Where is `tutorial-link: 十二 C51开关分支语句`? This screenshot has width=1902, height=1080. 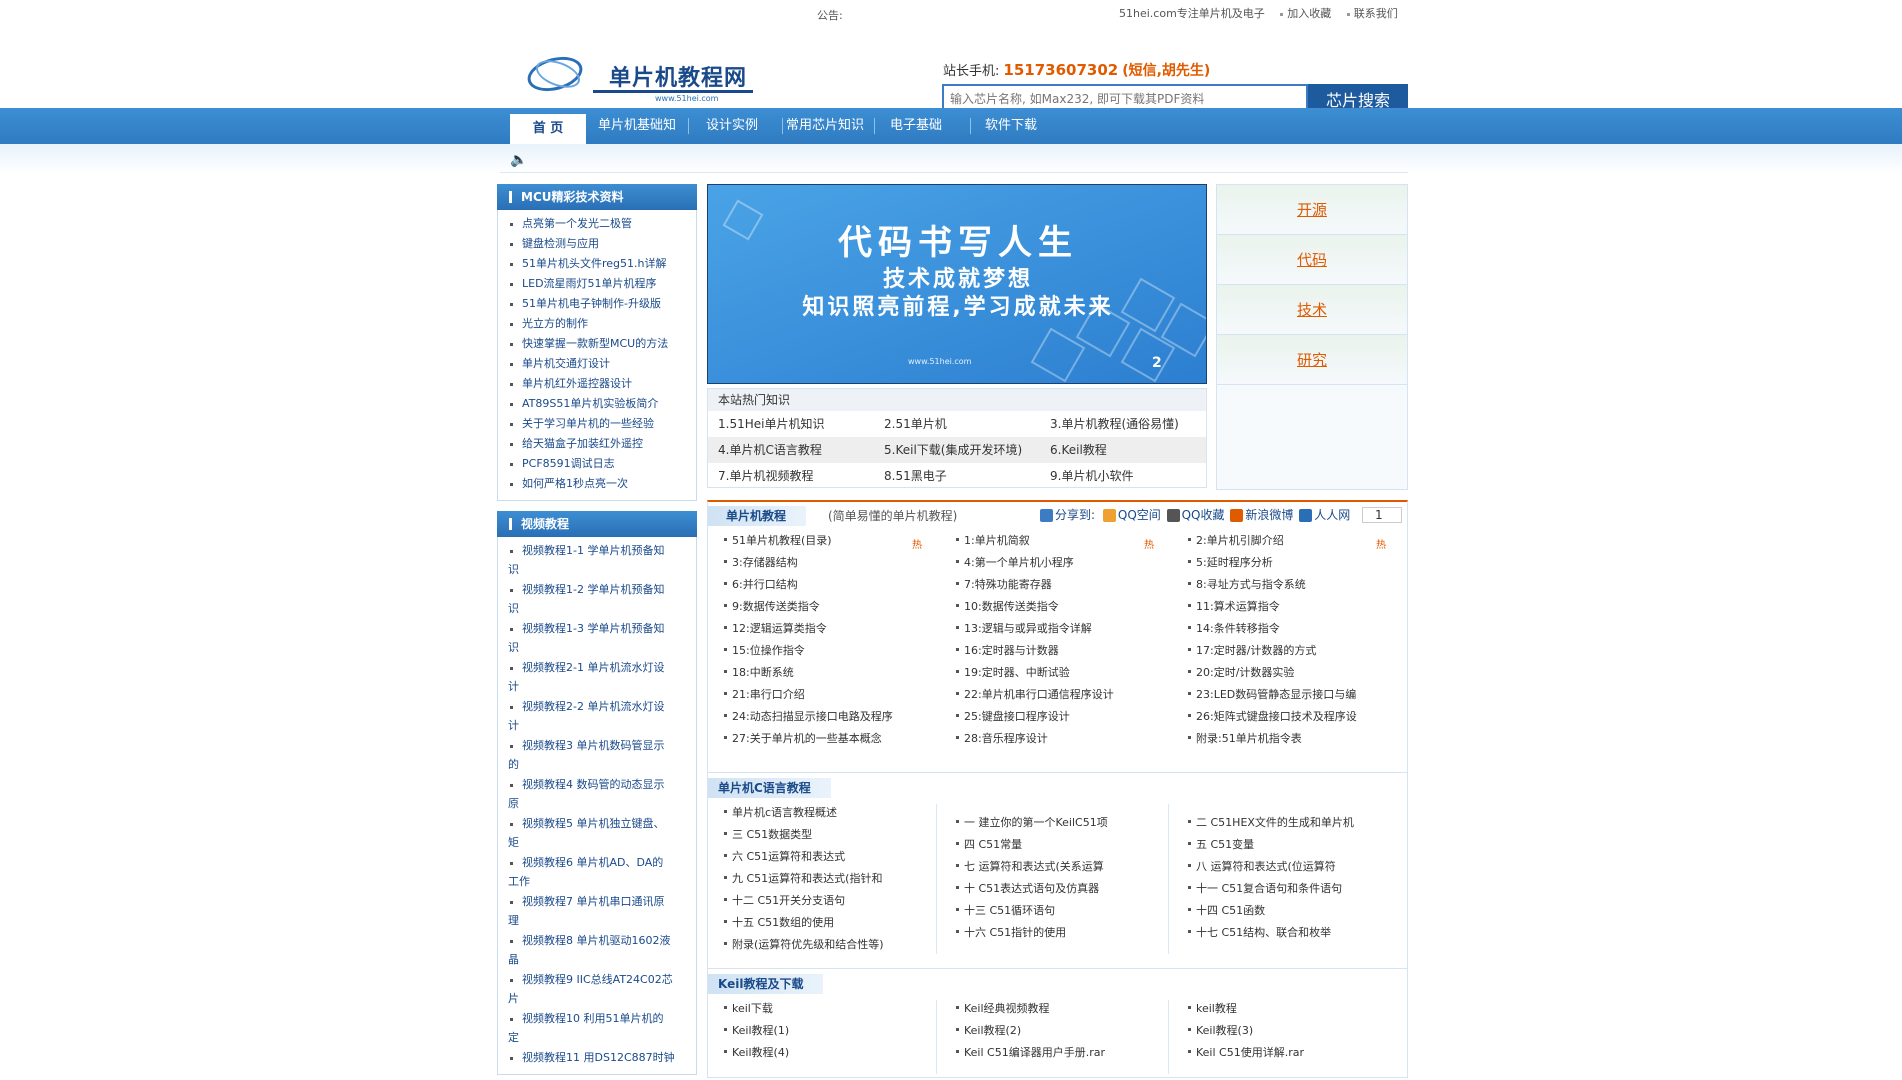
tutorial-link: 十二 C51开关分支语句 is located at coordinates (783, 900).